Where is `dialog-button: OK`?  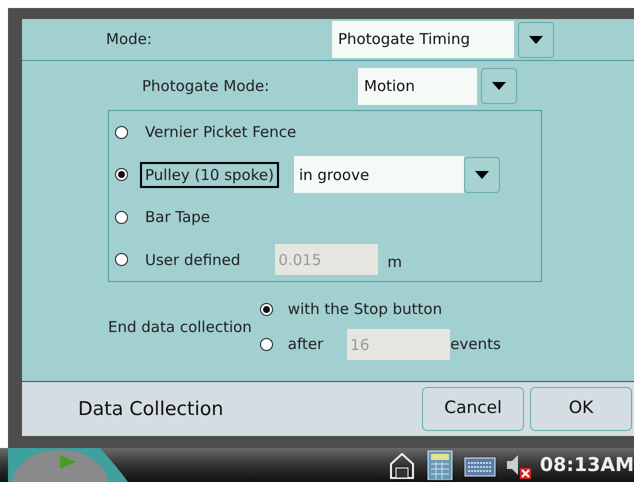 dialog-button: OK is located at coordinates (581, 409).